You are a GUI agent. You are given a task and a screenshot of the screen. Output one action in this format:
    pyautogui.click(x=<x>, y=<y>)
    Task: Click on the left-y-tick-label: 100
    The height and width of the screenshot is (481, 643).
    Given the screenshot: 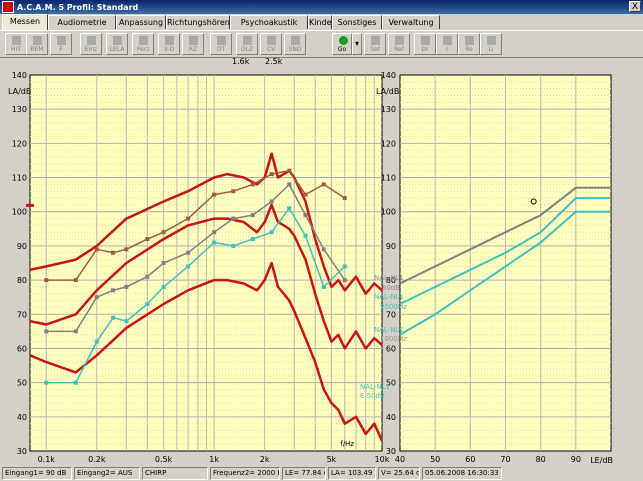 What is the action you would take?
    pyautogui.click(x=19, y=212)
    